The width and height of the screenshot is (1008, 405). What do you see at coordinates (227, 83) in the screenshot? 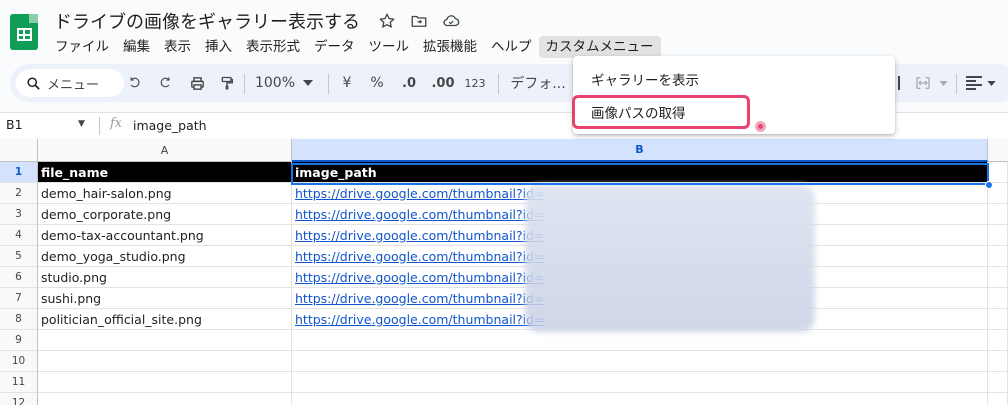
I see `paint-format-icon` at bounding box center [227, 83].